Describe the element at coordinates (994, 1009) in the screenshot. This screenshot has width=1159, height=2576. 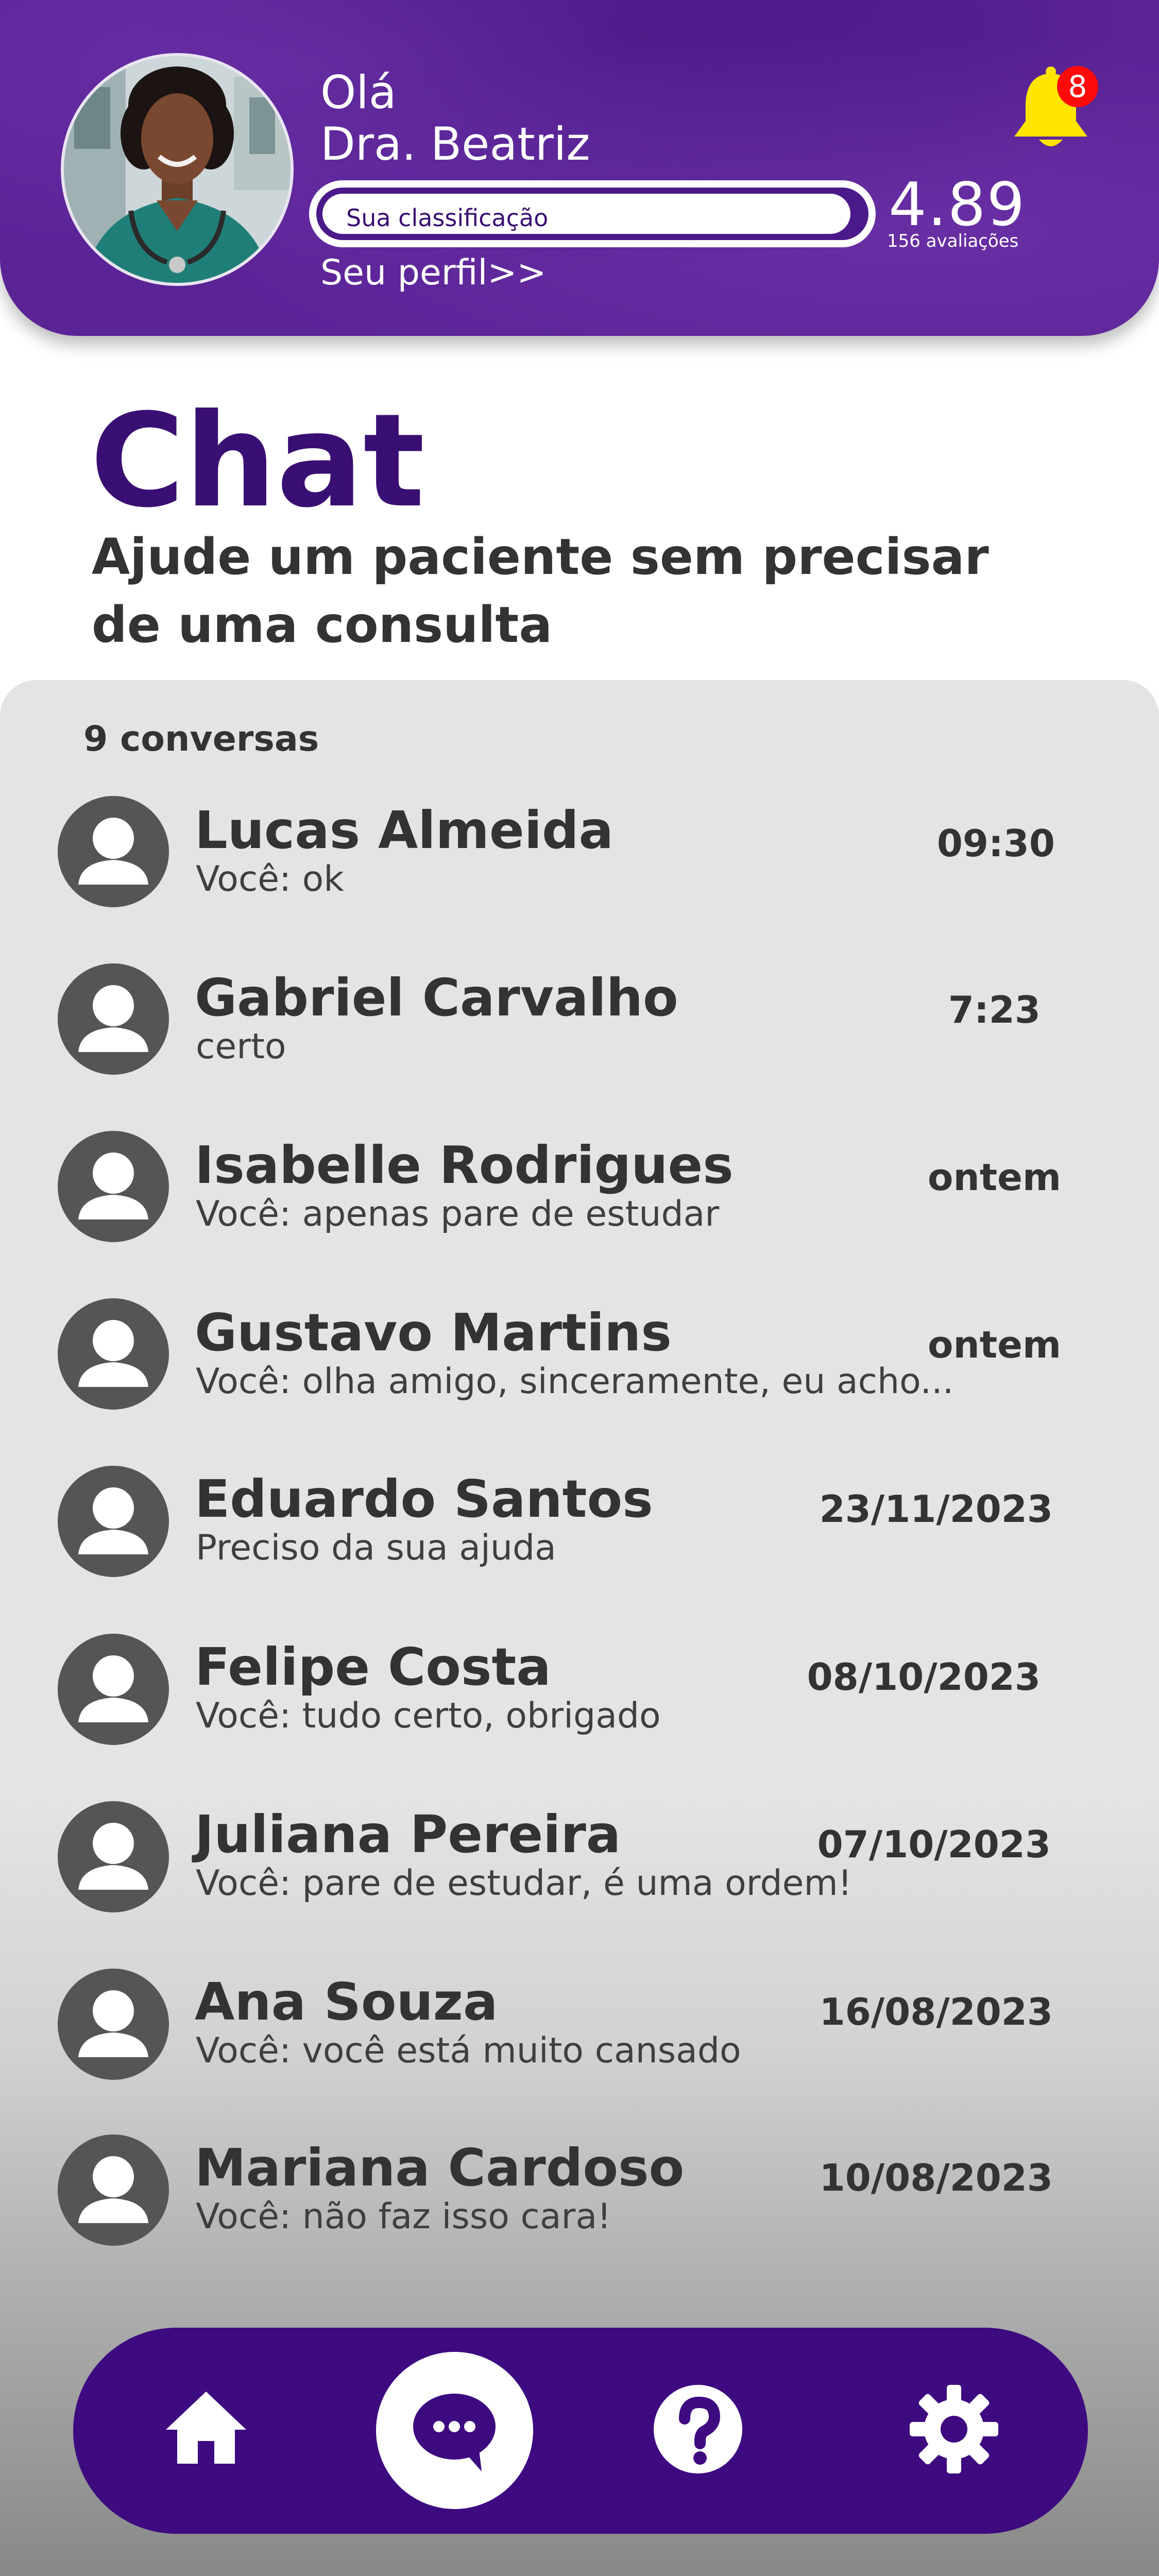
I see `conversation-time: 7:23` at that location.